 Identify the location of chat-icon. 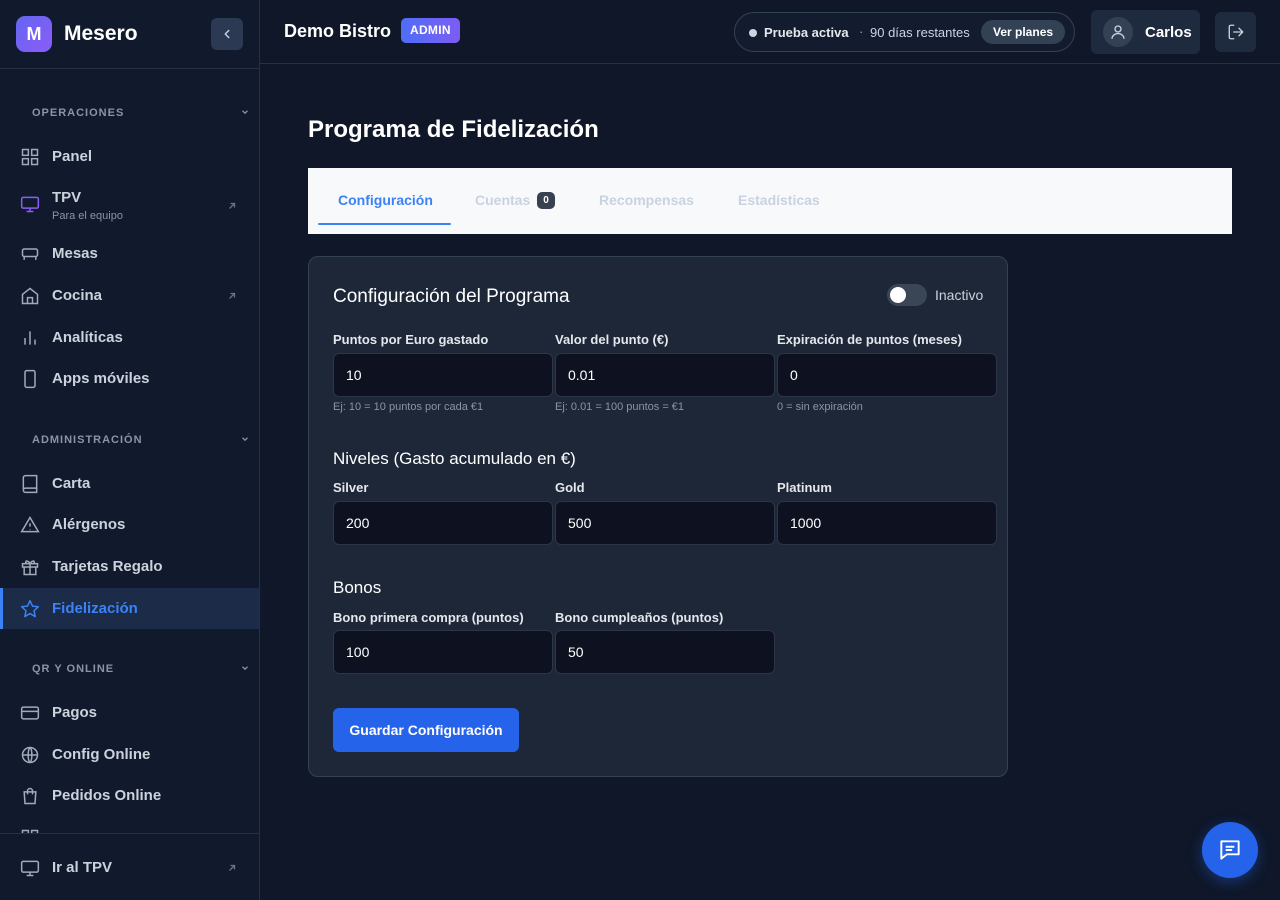
(1230, 850).